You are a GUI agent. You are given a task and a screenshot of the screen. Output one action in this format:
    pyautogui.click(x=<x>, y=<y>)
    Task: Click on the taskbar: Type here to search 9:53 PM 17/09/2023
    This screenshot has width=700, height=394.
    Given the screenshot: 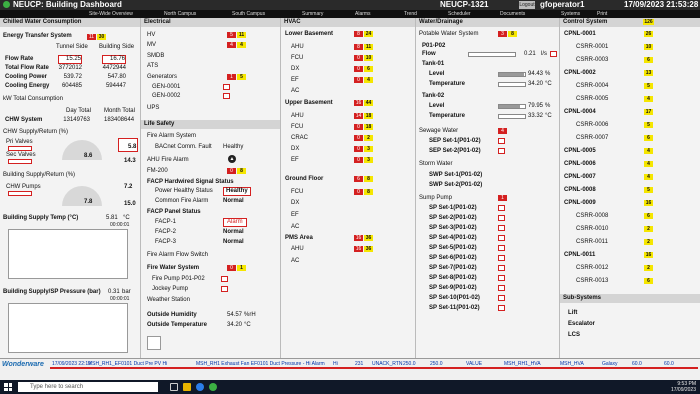 What is the action you would take?
    pyautogui.click(x=350, y=387)
    